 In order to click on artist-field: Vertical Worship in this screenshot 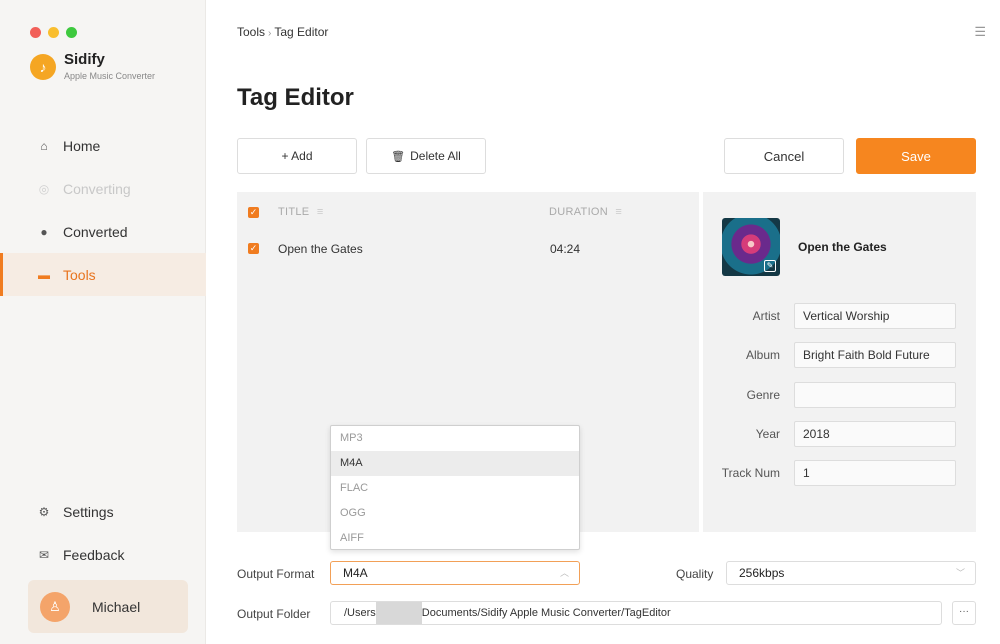, I will do `click(875, 316)`.